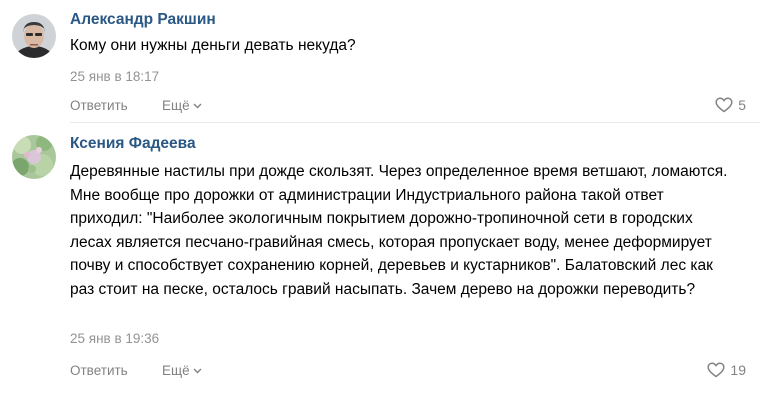 This screenshot has width=760, height=405. Describe the element at coordinates (726, 370) in the screenshot. I see `like-button: 19` at that location.